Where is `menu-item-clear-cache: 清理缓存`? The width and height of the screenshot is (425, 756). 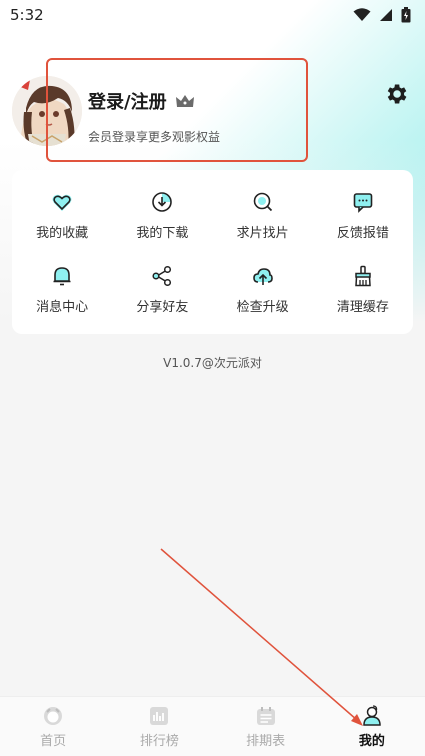
menu-item-clear-cache: 清理缓存 is located at coordinates (363, 289).